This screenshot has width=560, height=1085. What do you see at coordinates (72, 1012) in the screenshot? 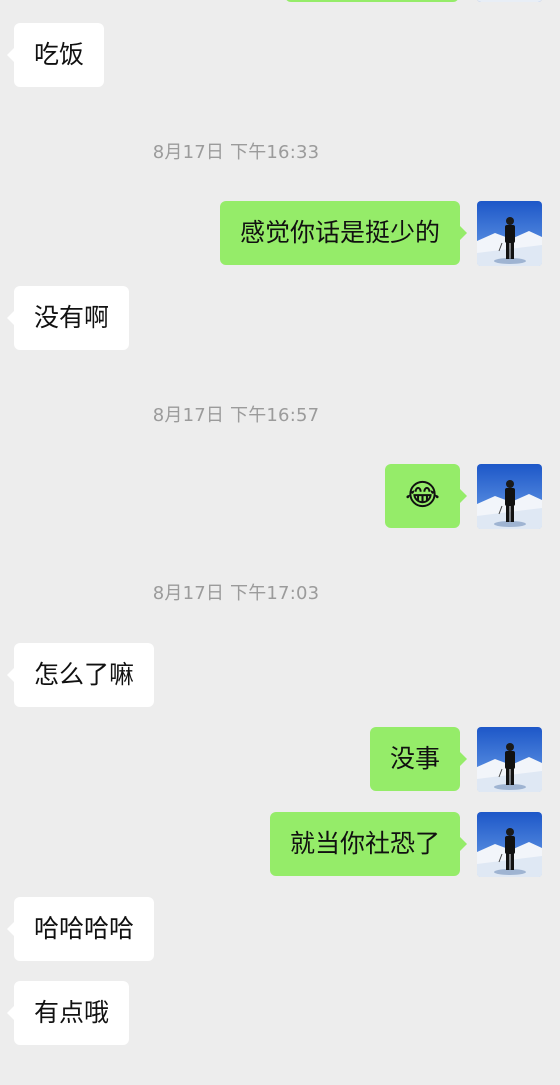
I see `message-text: 有点哦` at bounding box center [72, 1012].